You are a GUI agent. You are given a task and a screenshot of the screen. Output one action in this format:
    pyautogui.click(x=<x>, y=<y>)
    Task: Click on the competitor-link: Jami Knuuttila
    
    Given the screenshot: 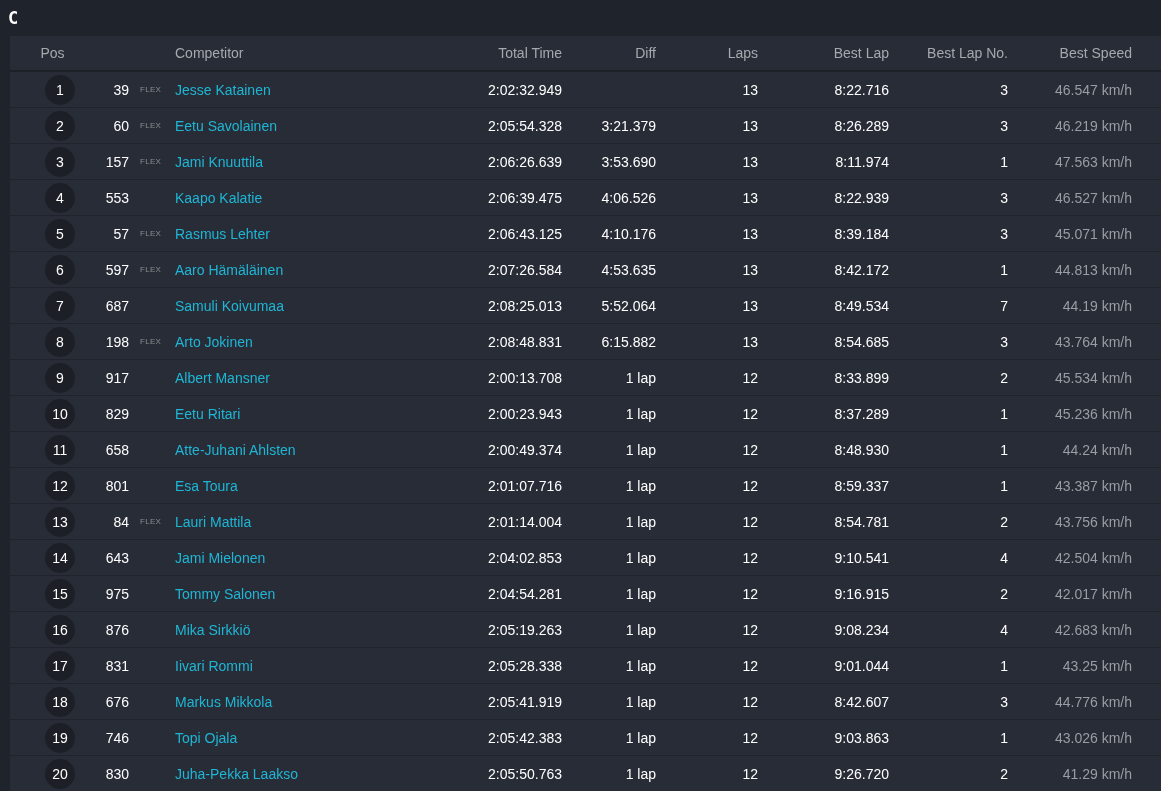 What is the action you would take?
    pyautogui.click(x=219, y=161)
    